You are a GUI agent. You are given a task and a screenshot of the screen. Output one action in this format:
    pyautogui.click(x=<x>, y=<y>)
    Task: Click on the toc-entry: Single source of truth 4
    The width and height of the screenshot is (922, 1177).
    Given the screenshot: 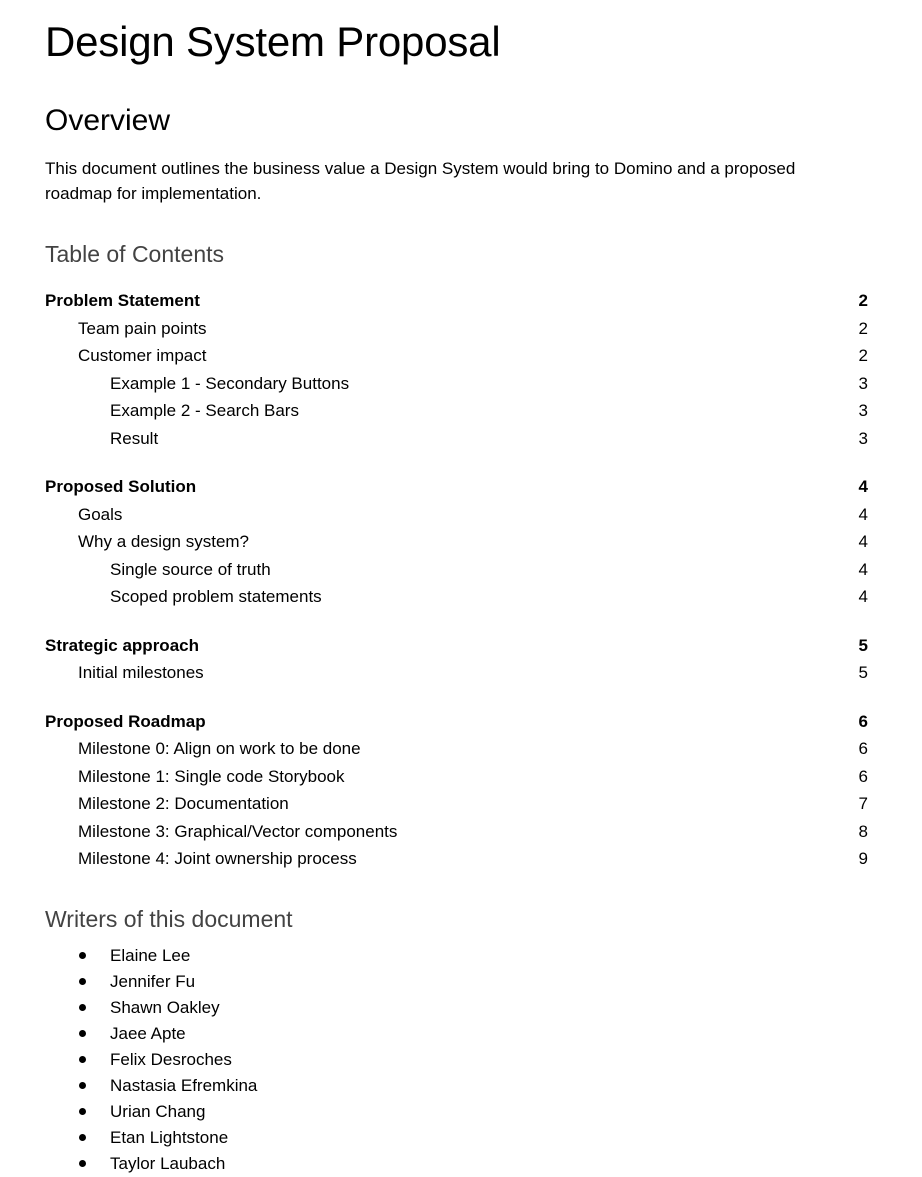 What is the action you would take?
    pyautogui.click(x=456, y=570)
    